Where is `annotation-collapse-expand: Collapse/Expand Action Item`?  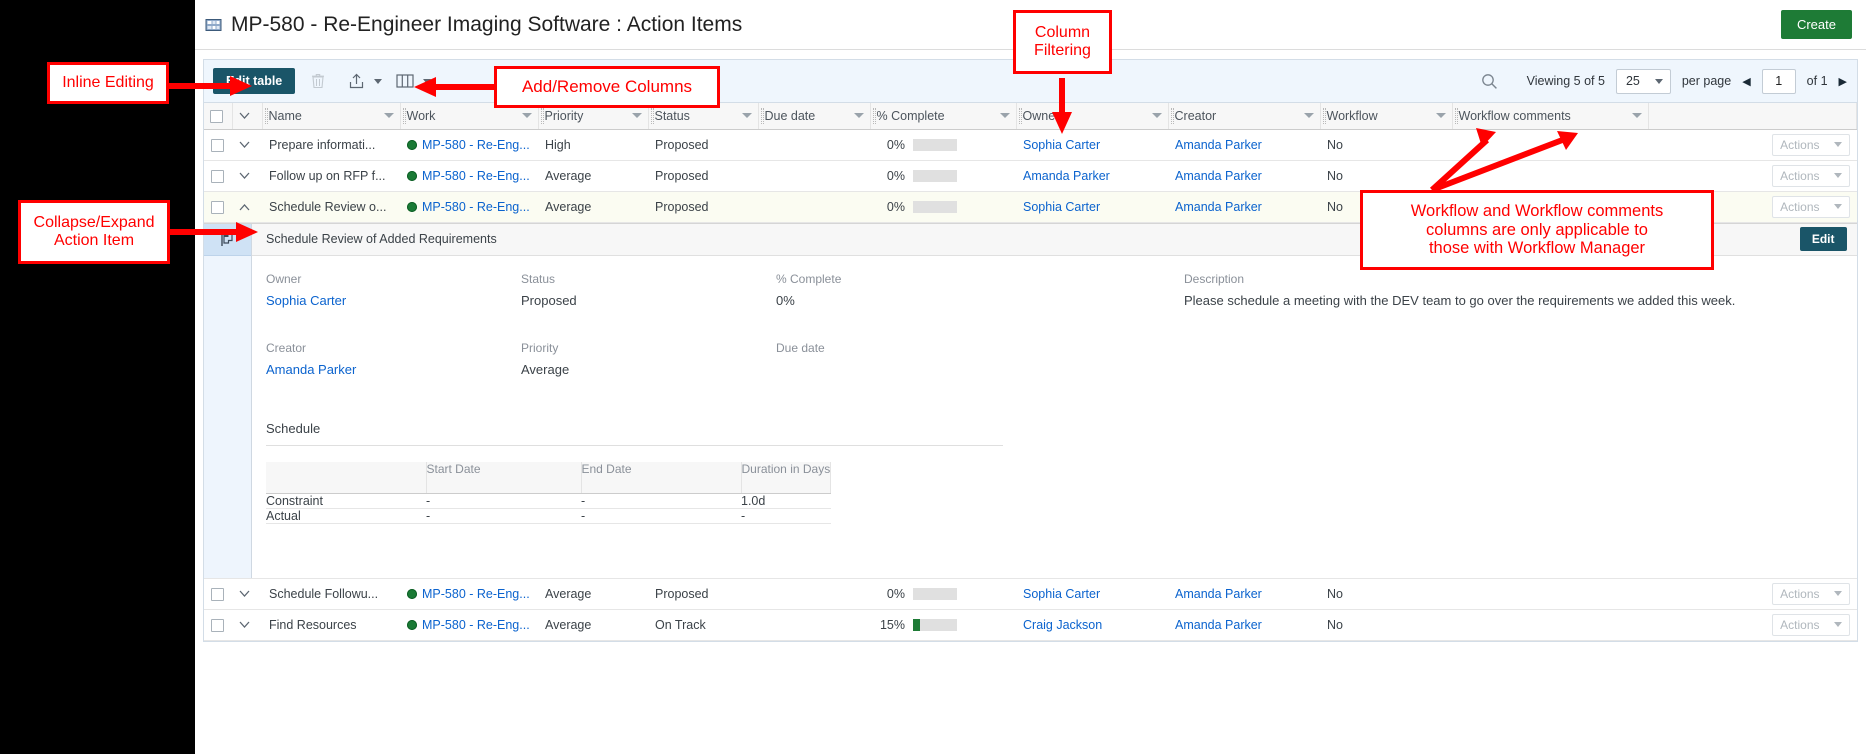 annotation-collapse-expand: Collapse/Expand Action Item is located at coordinates (94, 232).